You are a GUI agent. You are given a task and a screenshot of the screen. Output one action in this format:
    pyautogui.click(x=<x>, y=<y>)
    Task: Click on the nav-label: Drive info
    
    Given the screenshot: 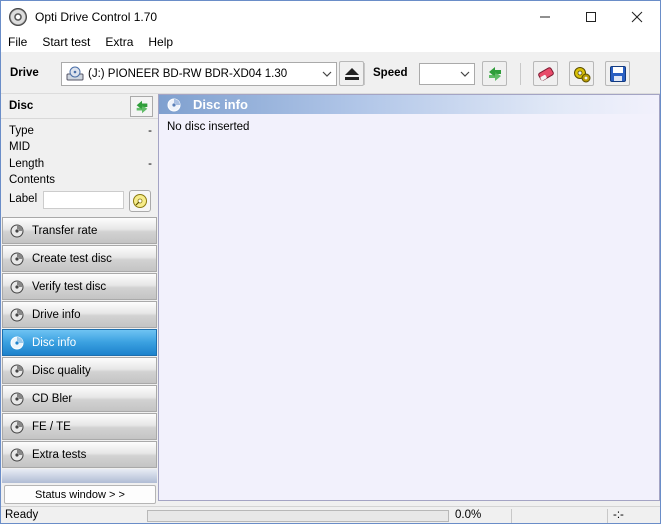 What is the action you would take?
    pyautogui.click(x=56, y=314)
    